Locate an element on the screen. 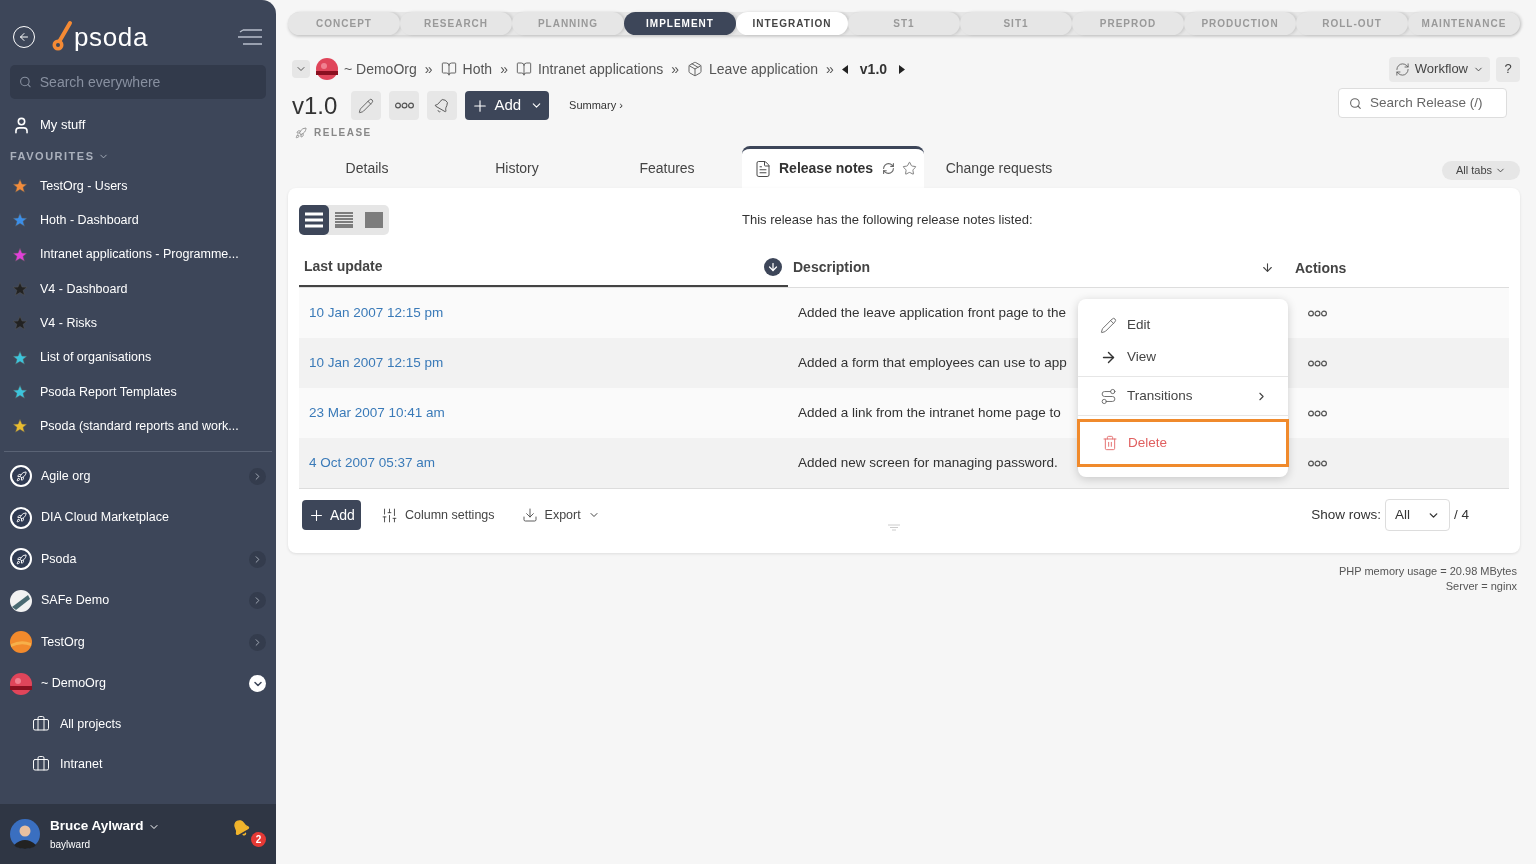 The height and width of the screenshot is (864, 1536). density-button is located at coordinates (314, 220).